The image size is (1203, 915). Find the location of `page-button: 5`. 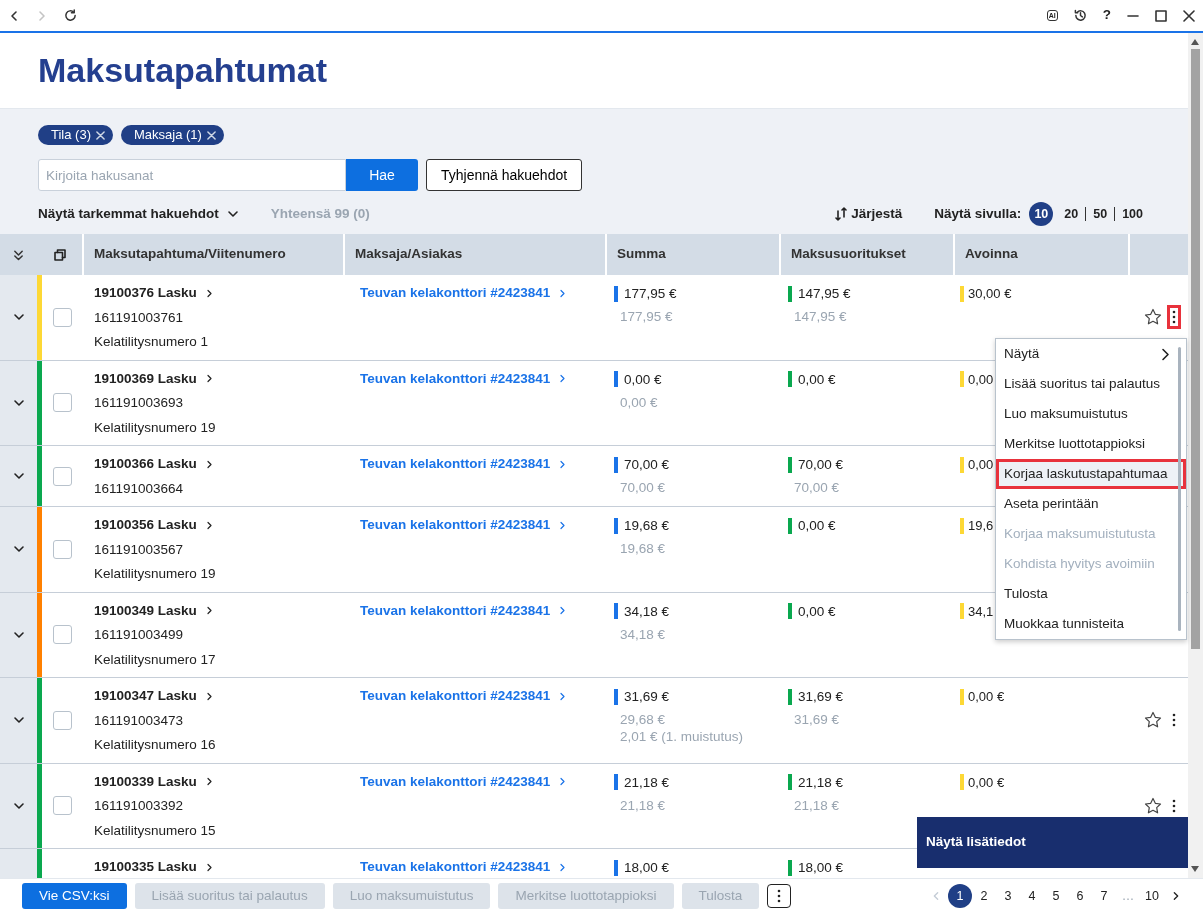

page-button: 5 is located at coordinates (1056, 896).